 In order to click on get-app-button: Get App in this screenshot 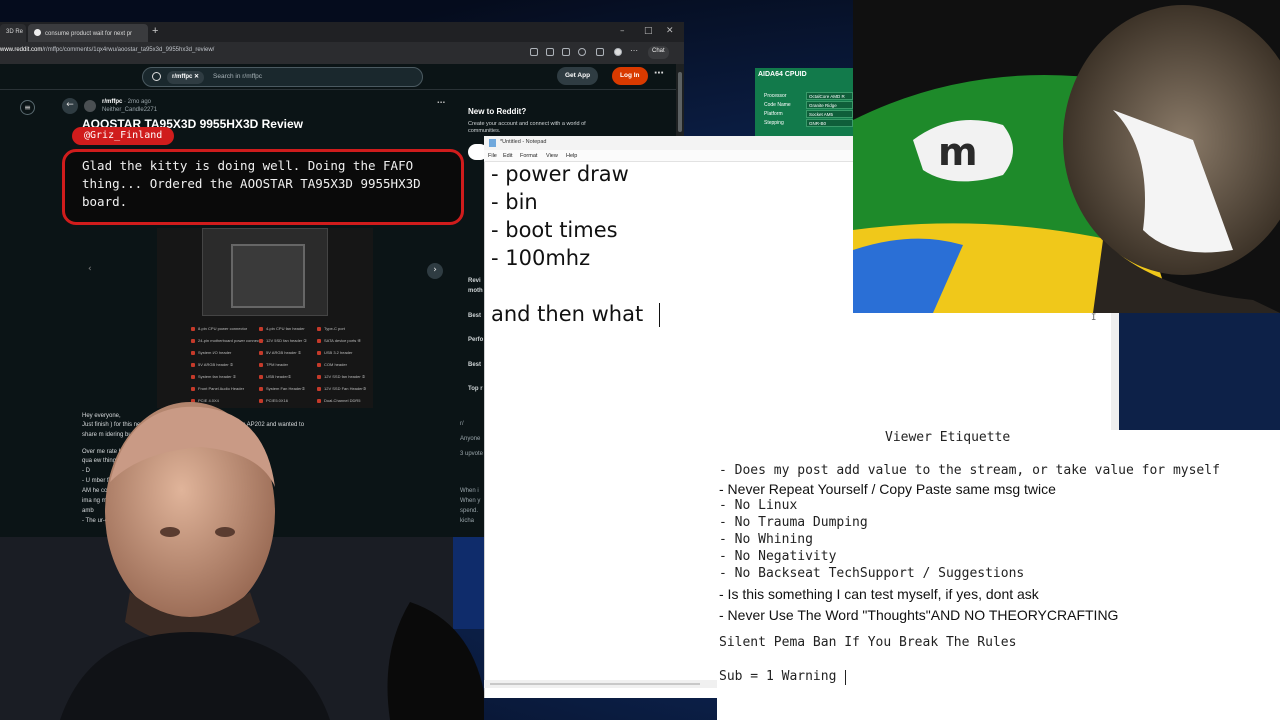, I will do `click(578, 76)`.